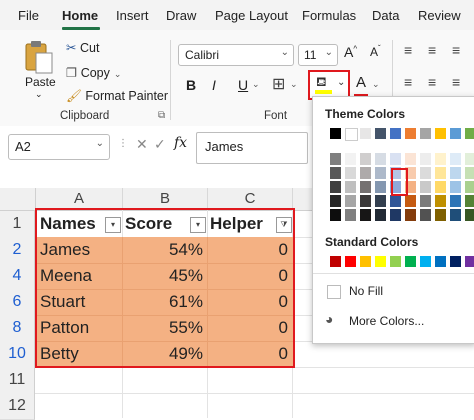 The width and height of the screenshot is (474, 420). I want to click on decrease-font-size-button: Aˇ, so click(375, 51).